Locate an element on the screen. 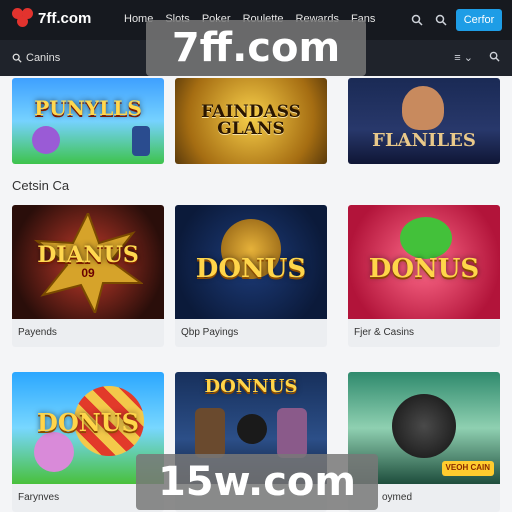 This screenshot has height=512, width=512. game-caption: Fjer & Casins is located at coordinates (424, 333).